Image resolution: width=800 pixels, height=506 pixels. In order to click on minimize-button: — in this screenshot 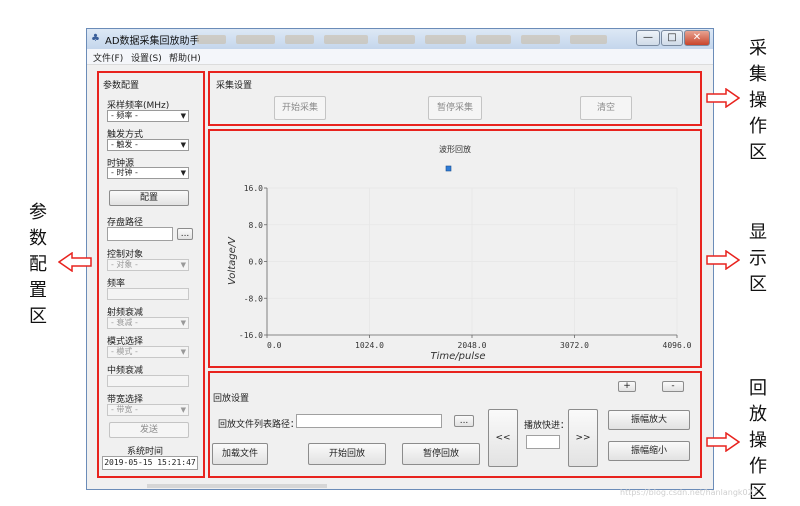, I will do `click(648, 38)`.